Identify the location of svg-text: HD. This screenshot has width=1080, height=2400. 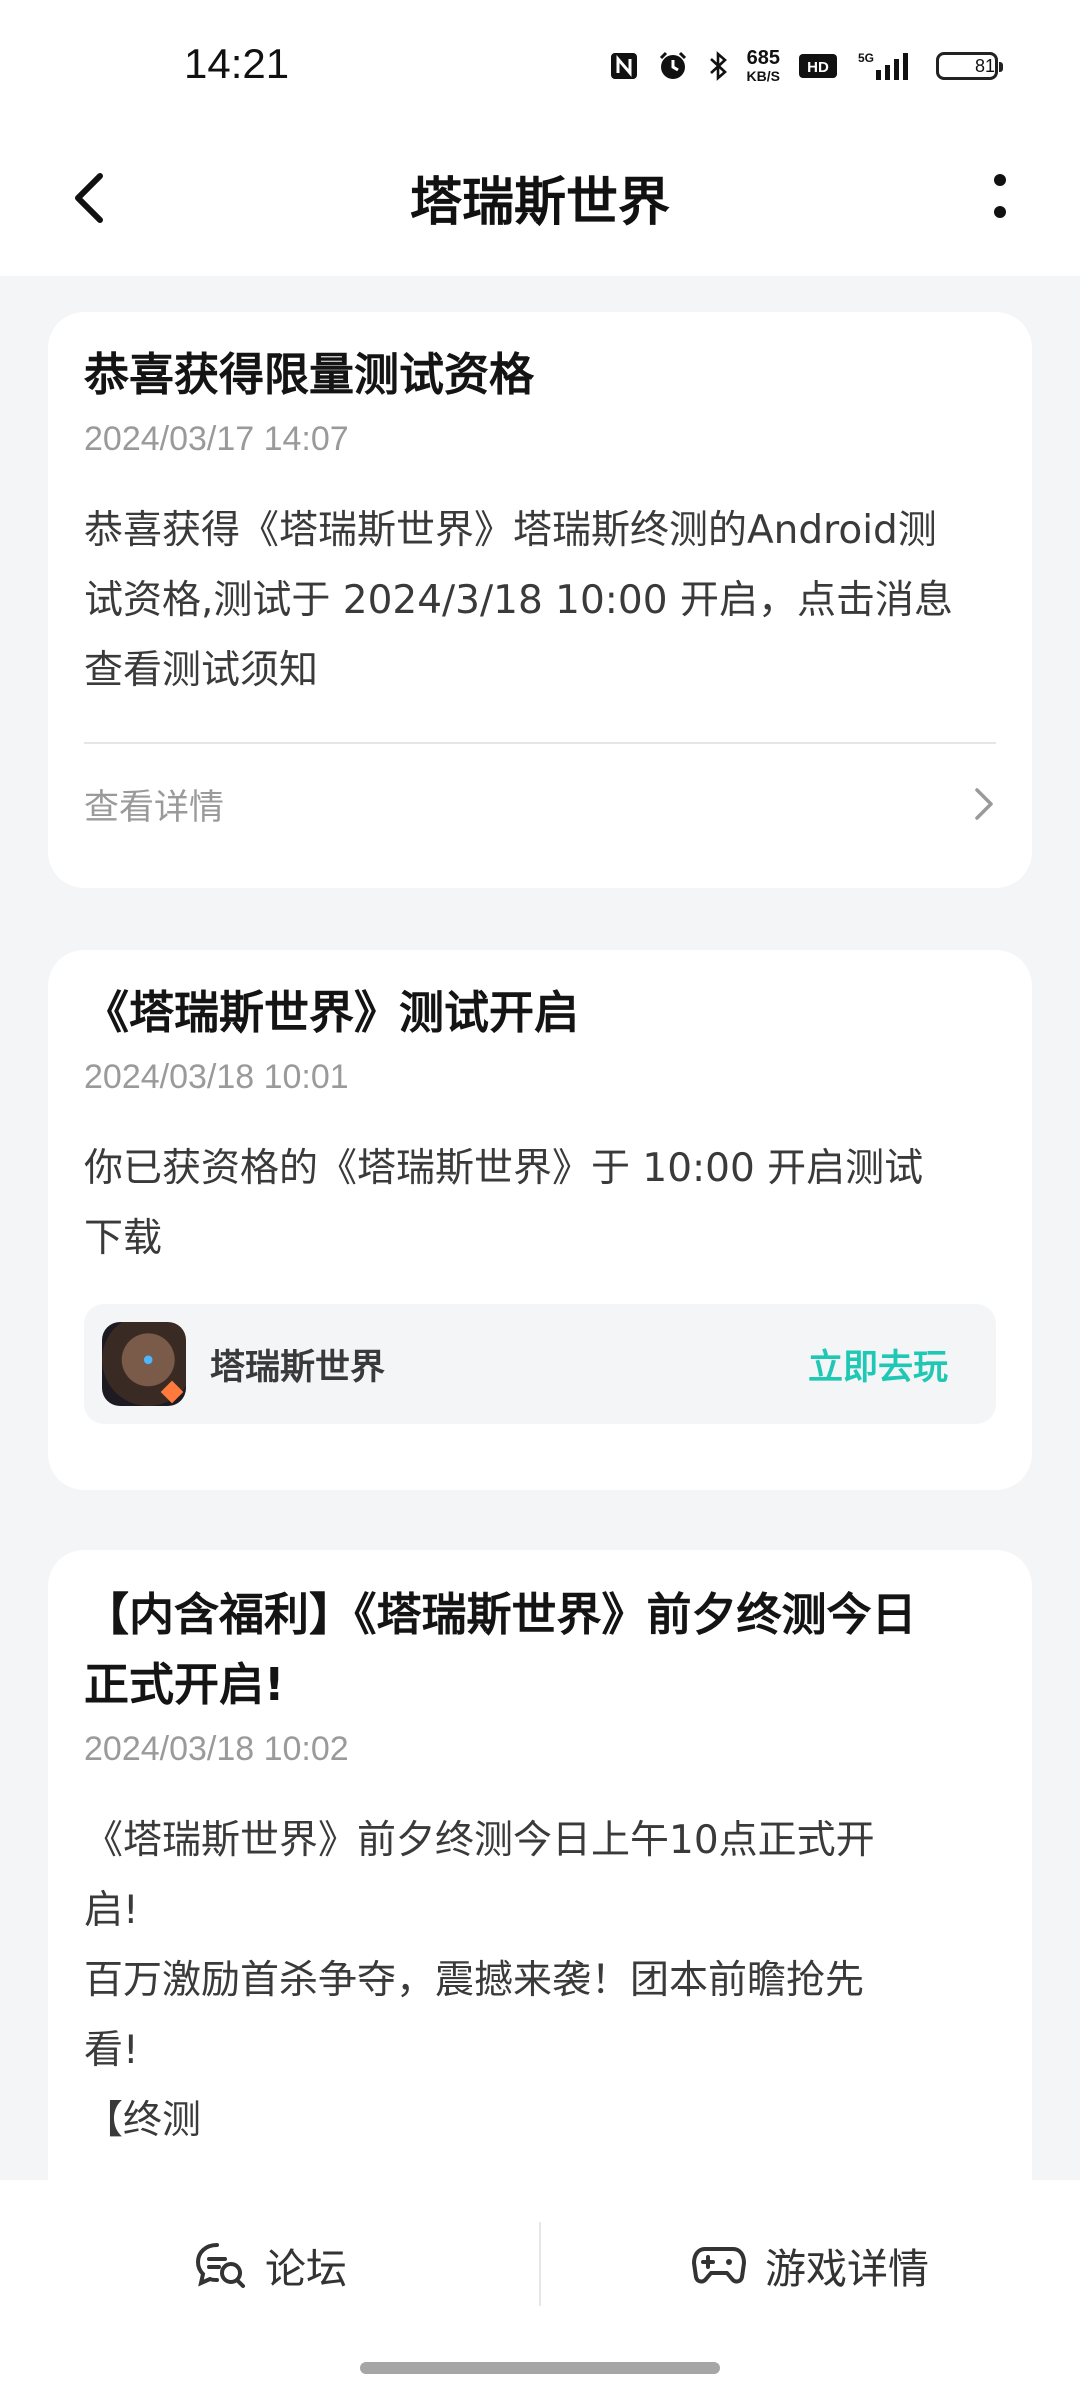
(818, 67).